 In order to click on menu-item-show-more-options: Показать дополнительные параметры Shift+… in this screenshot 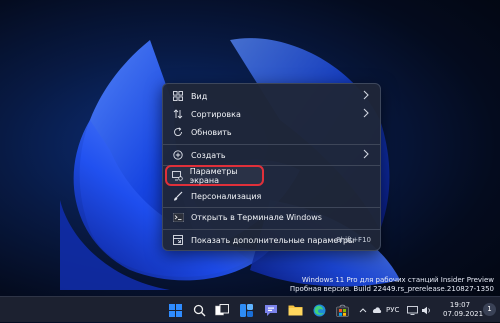, I will do `click(271, 240)`.